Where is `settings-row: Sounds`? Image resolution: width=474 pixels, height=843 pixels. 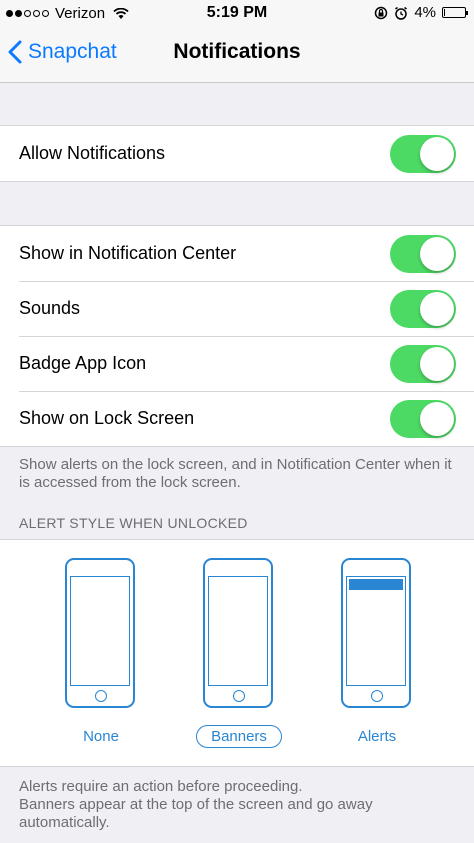
settings-row: Sounds is located at coordinates (237, 308).